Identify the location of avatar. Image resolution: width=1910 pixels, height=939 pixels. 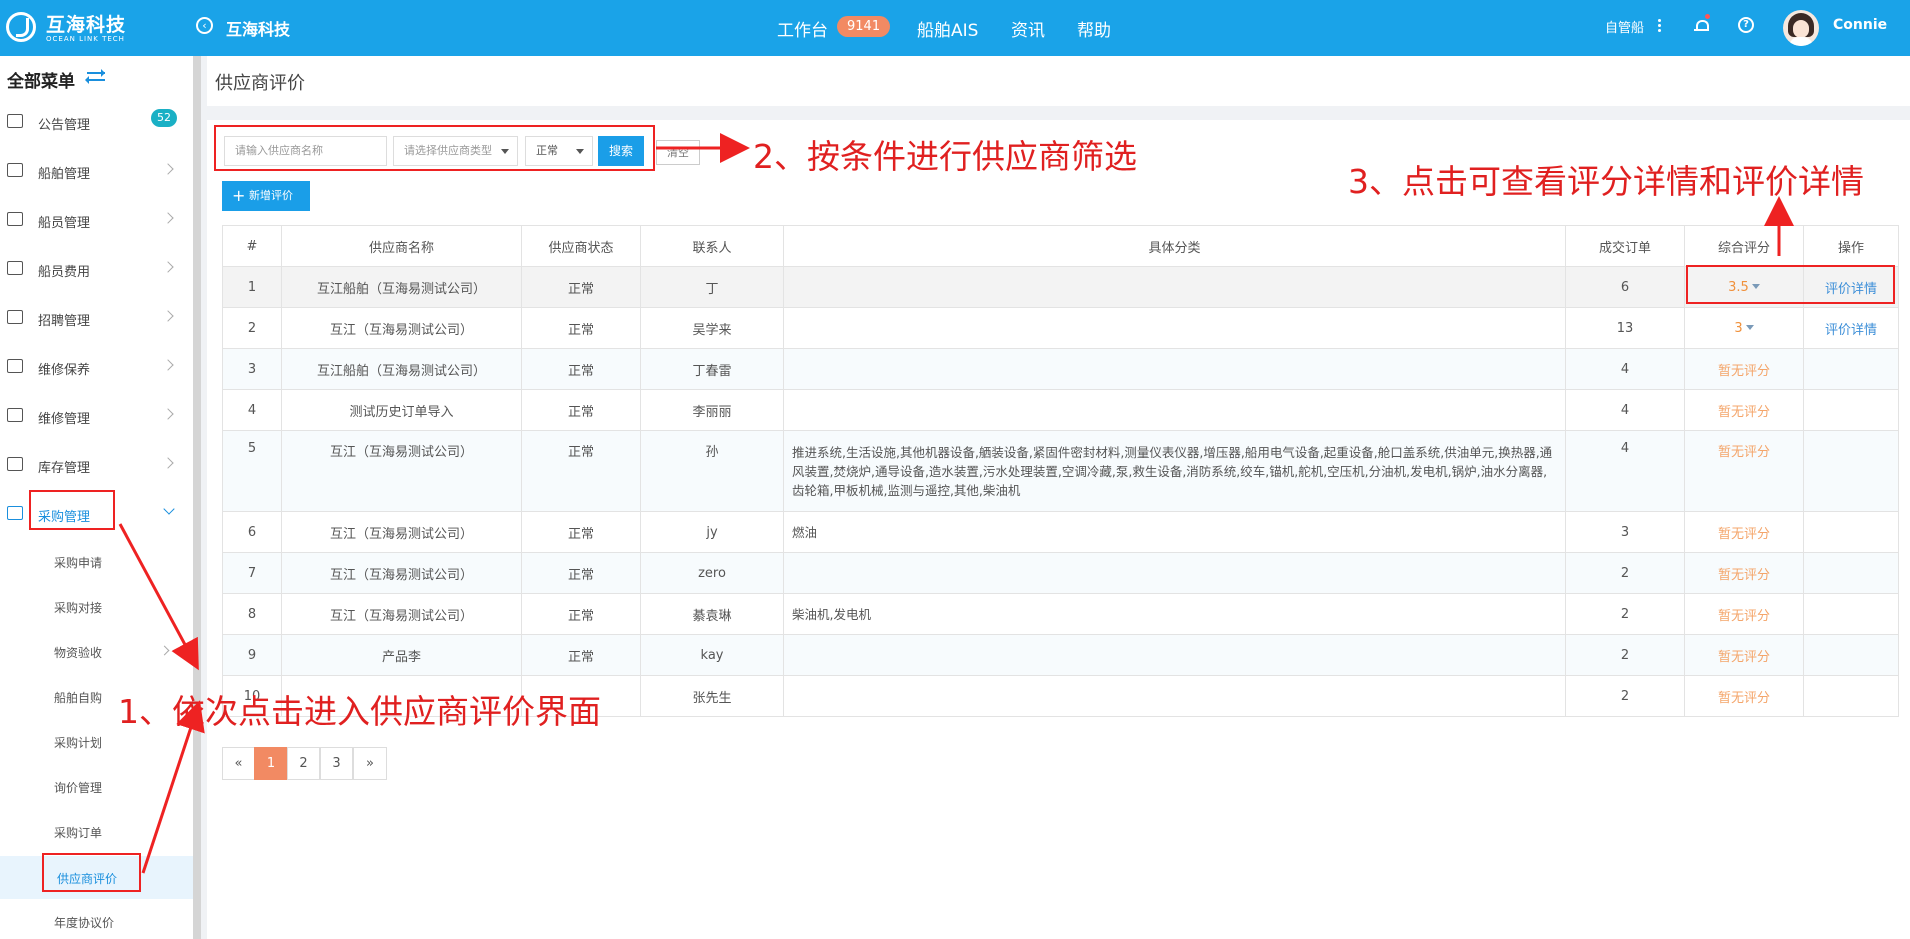
(1801, 28).